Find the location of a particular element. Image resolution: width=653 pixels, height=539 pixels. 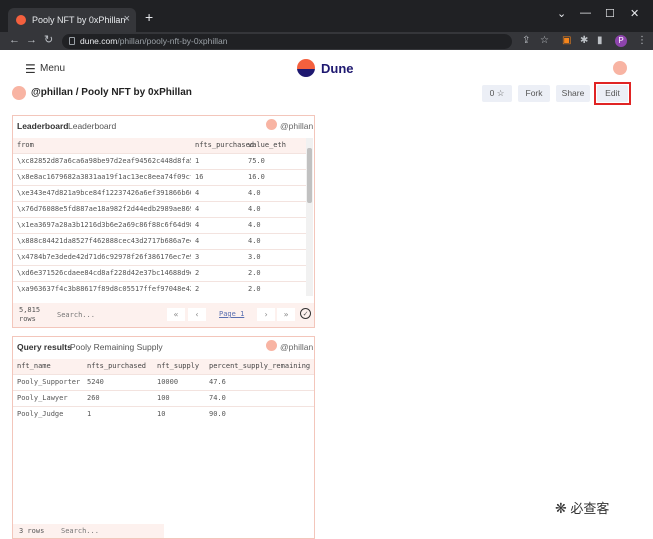

back-icon: ← is located at coordinates (14, 40).